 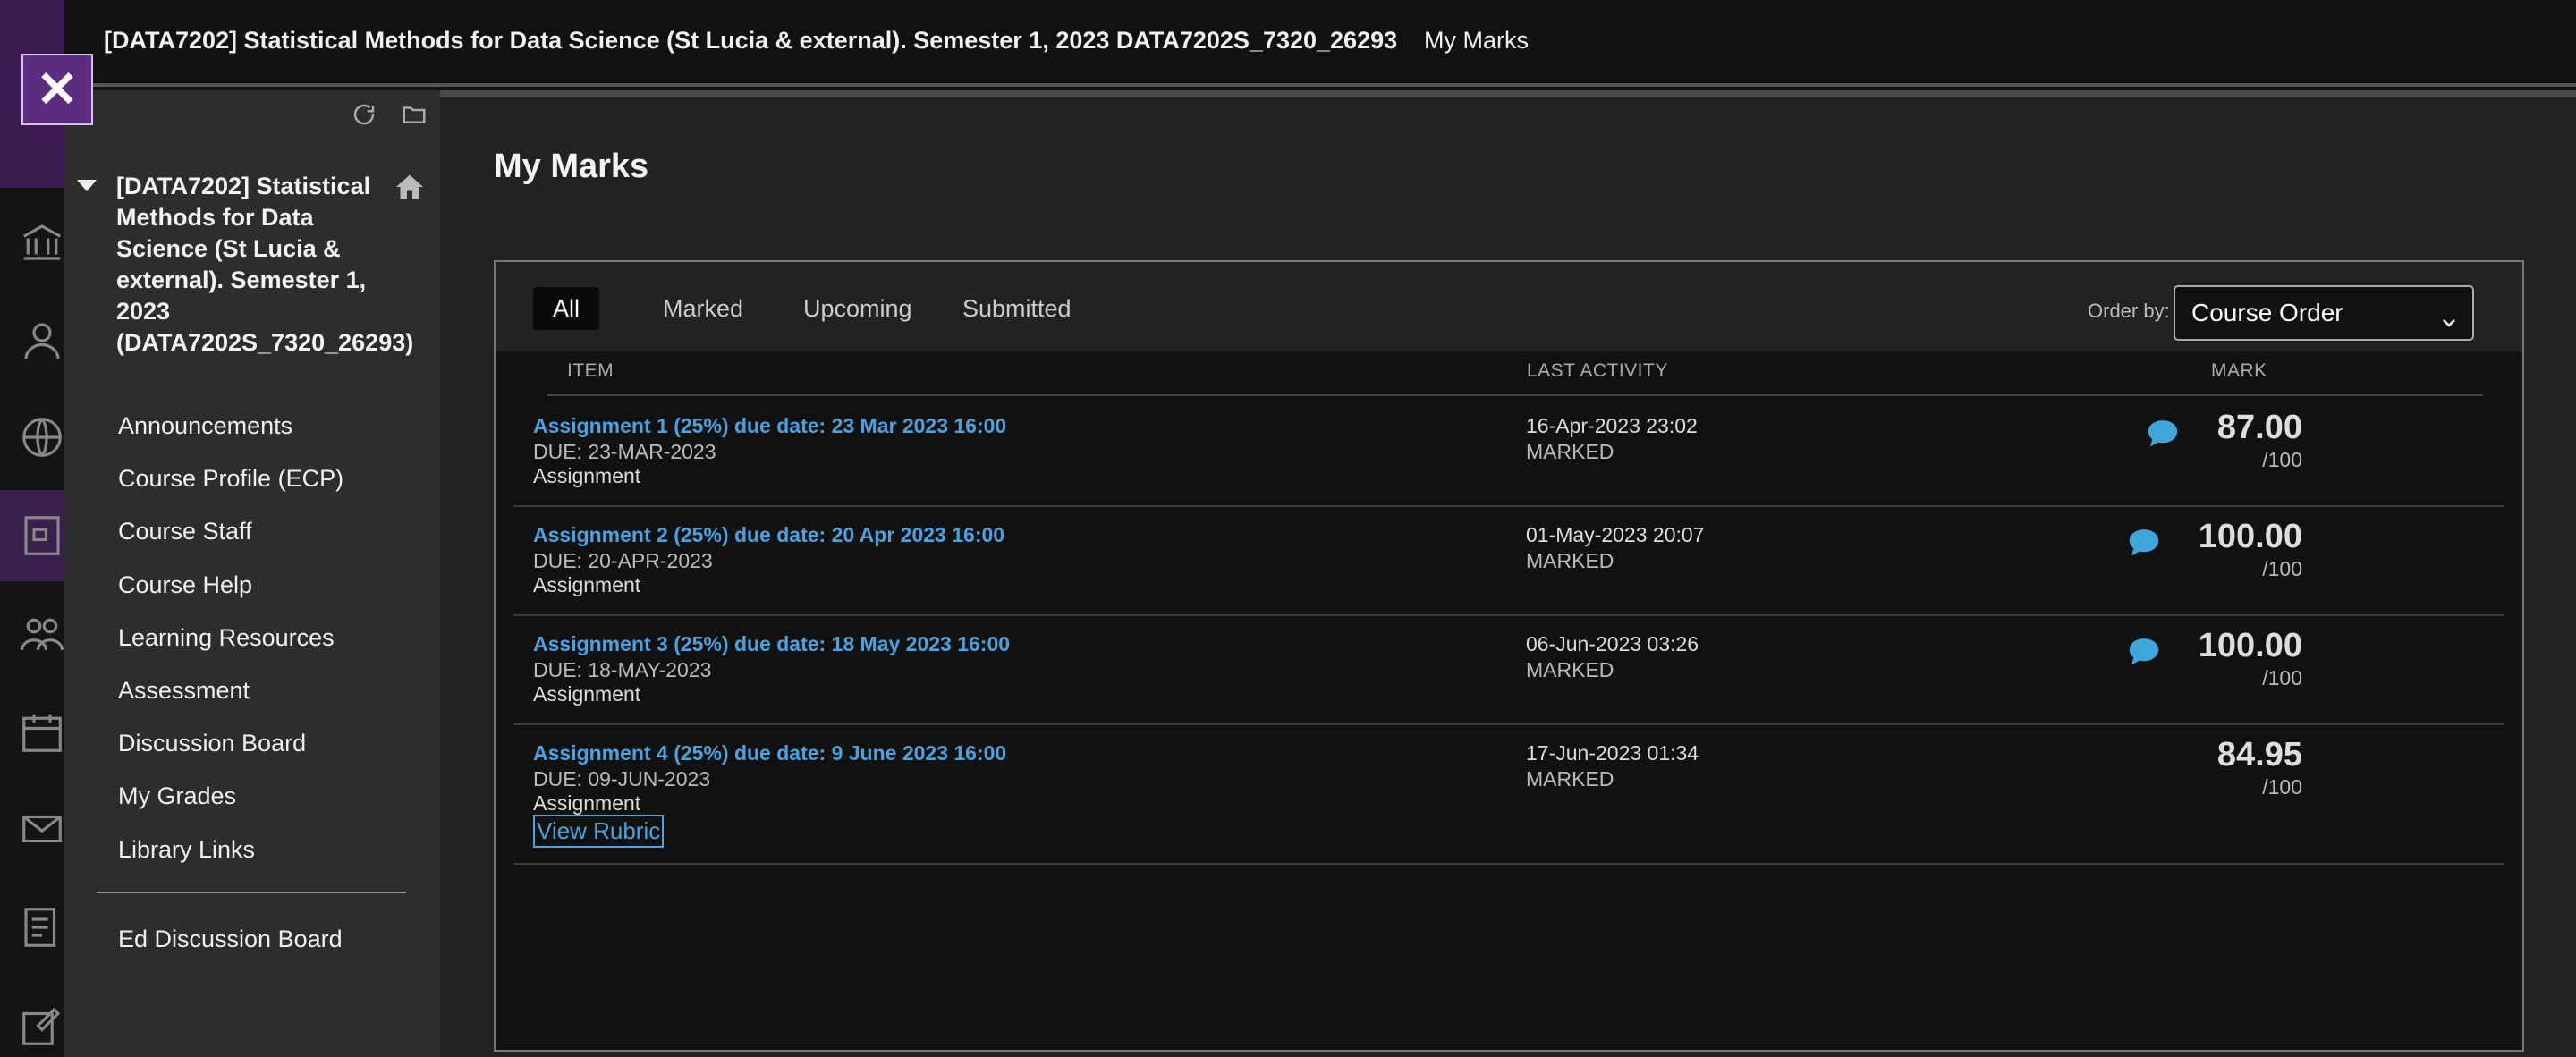 I want to click on profile-icon, so click(x=42, y=341).